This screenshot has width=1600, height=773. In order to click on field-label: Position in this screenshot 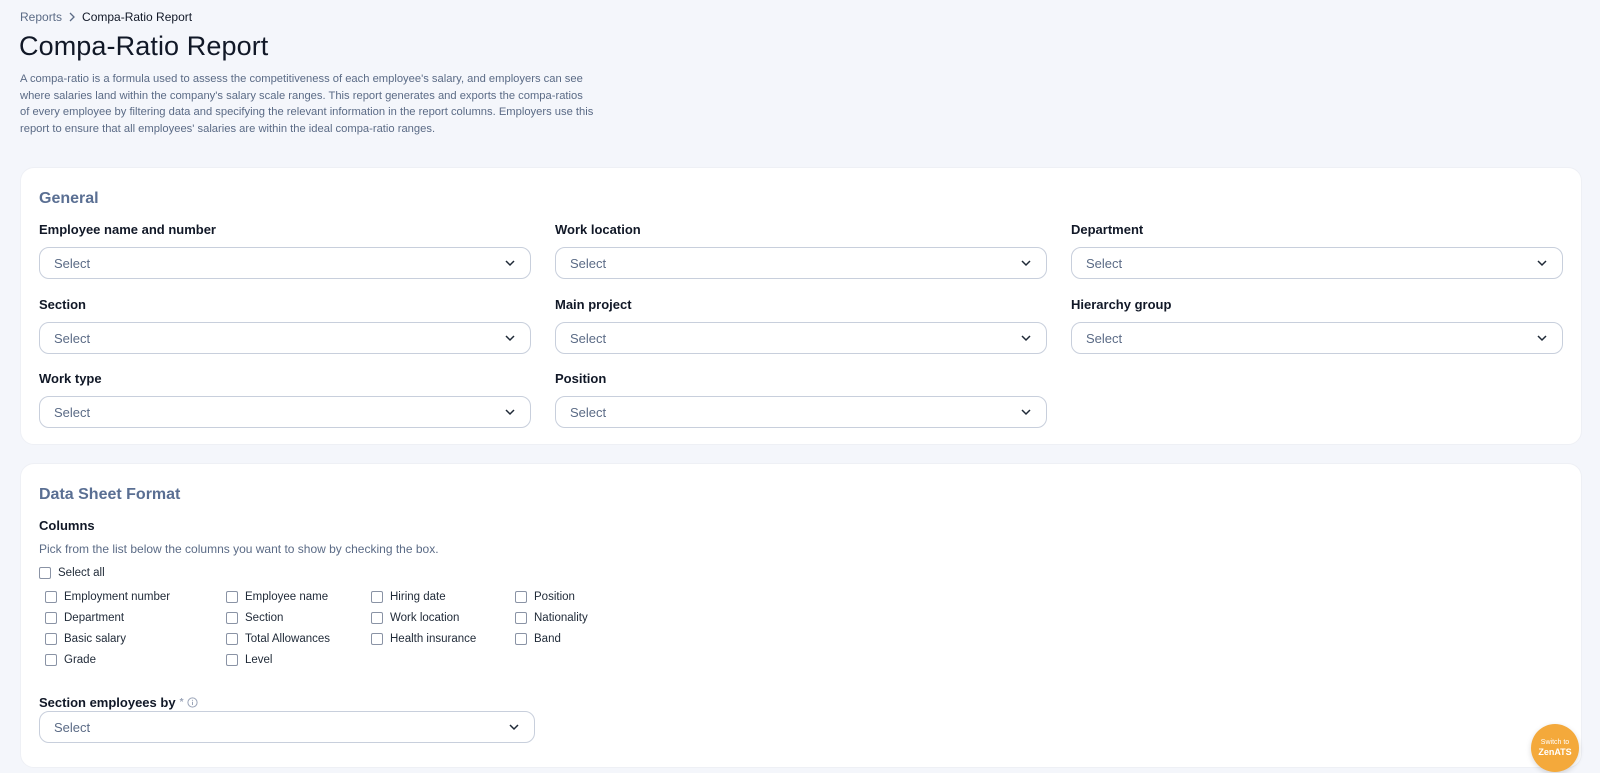, I will do `click(581, 378)`.